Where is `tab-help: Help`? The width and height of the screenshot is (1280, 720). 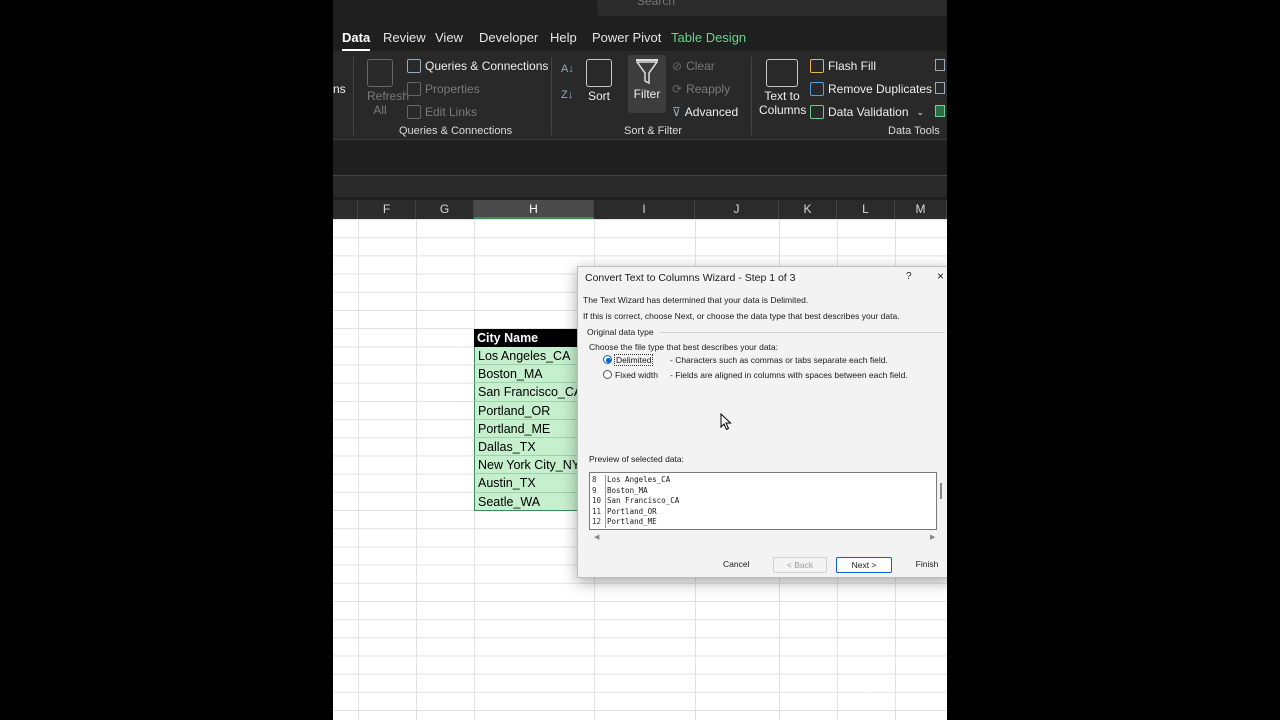 tab-help: Help is located at coordinates (563, 37).